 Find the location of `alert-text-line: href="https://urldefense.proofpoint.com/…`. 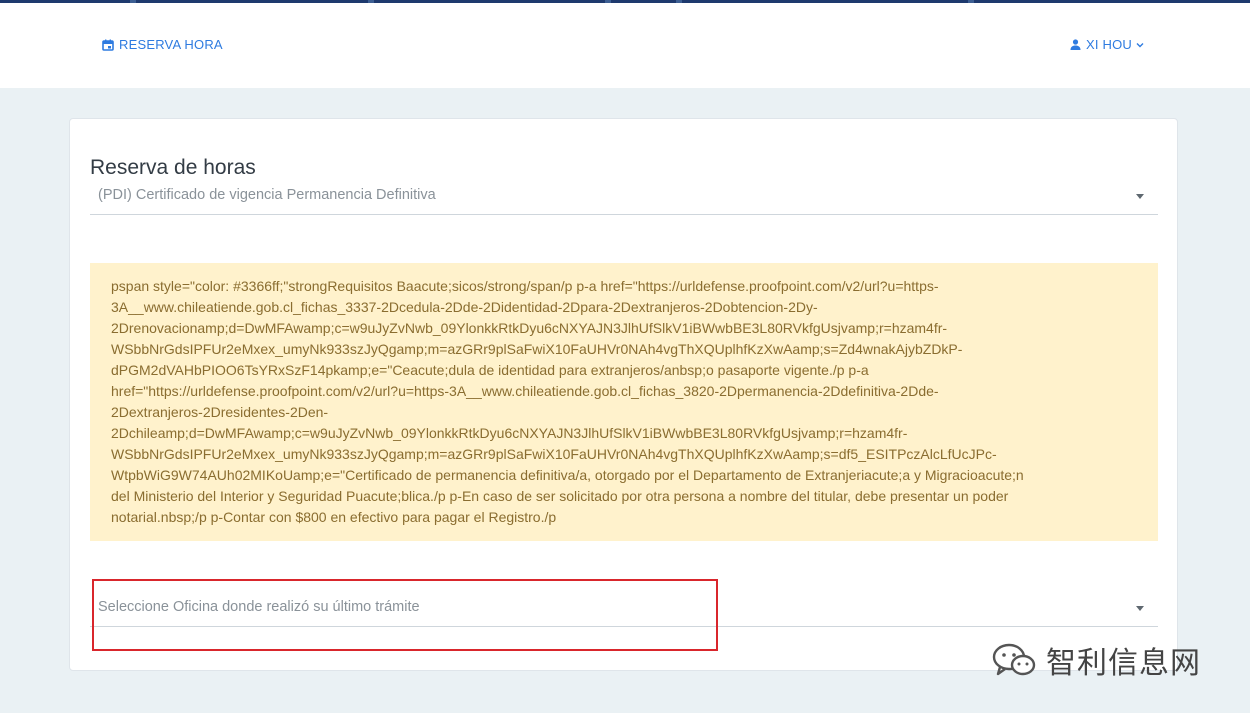

alert-text-line: href="https://urldefense.proofpoint.com/… is located at coordinates (525, 391).